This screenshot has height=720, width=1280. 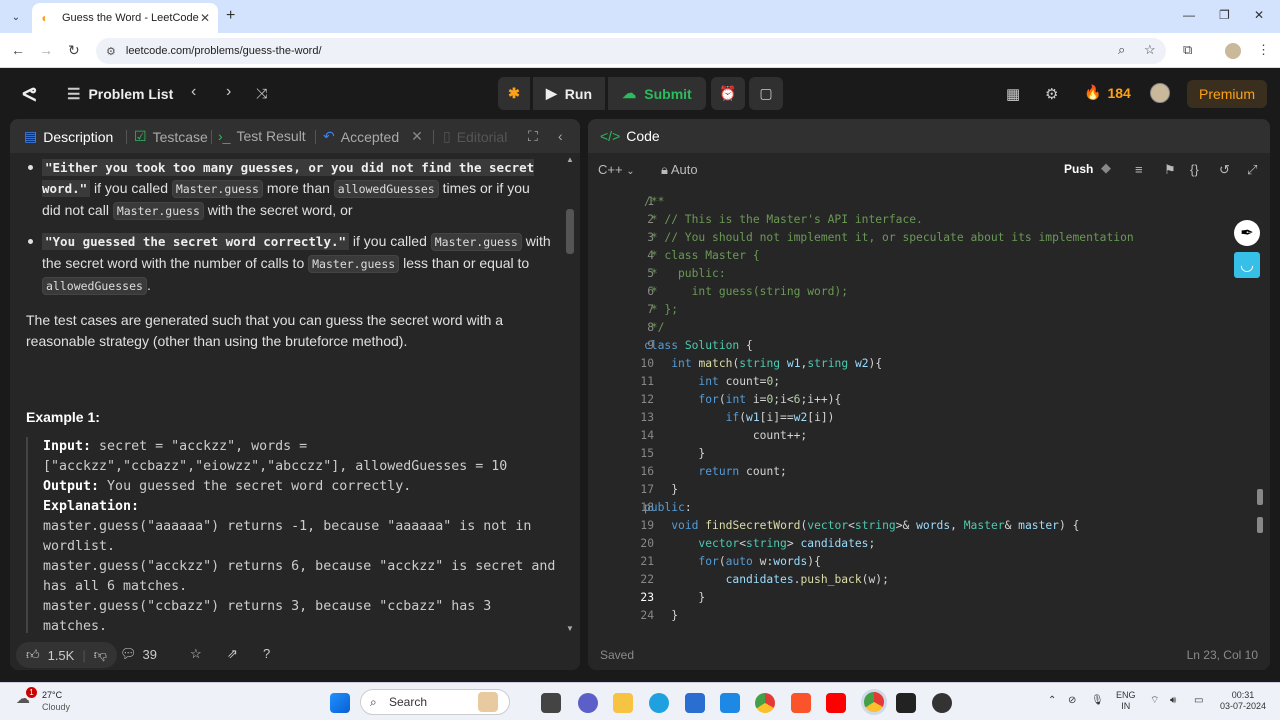 What do you see at coordinates (766, 93) in the screenshot?
I see `notes-icon: ▢` at bounding box center [766, 93].